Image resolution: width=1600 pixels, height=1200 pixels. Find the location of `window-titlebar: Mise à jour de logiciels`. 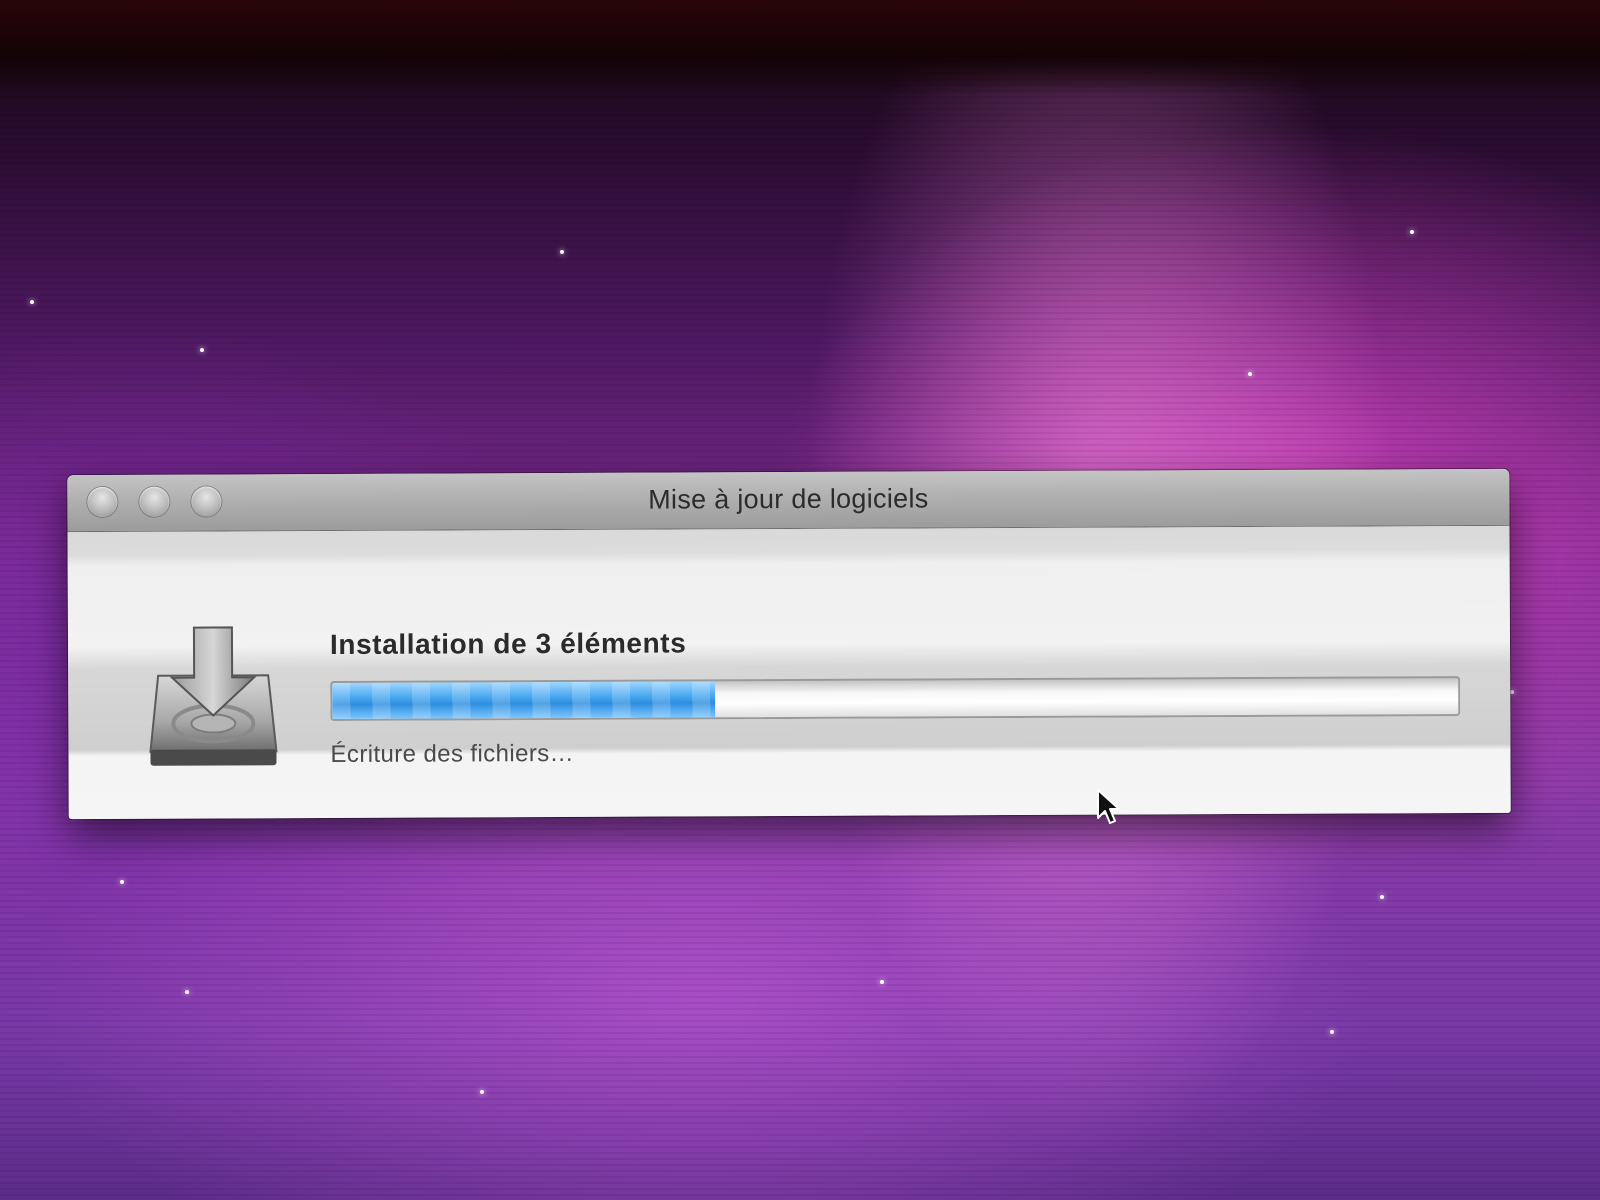

window-titlebar: Mise à jour de logiciels is located at coordinates (788, 500).